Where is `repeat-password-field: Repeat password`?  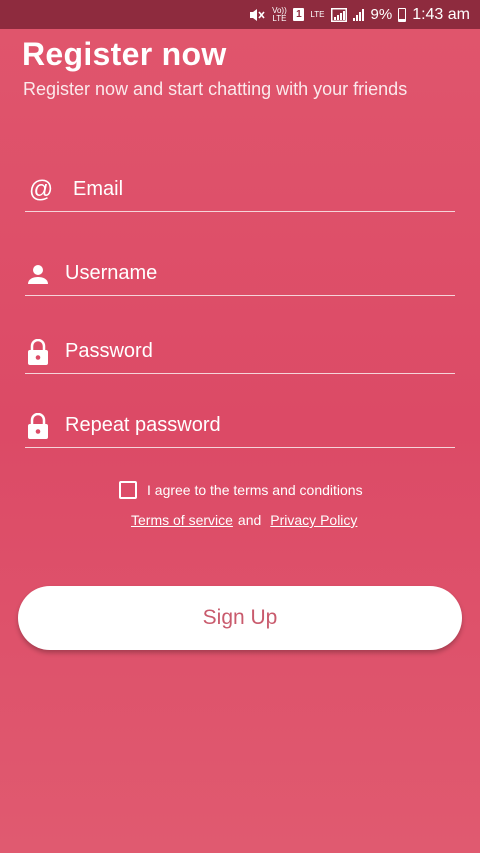
repeat-password-field: Repeat password is located at coordinates (240, 426).